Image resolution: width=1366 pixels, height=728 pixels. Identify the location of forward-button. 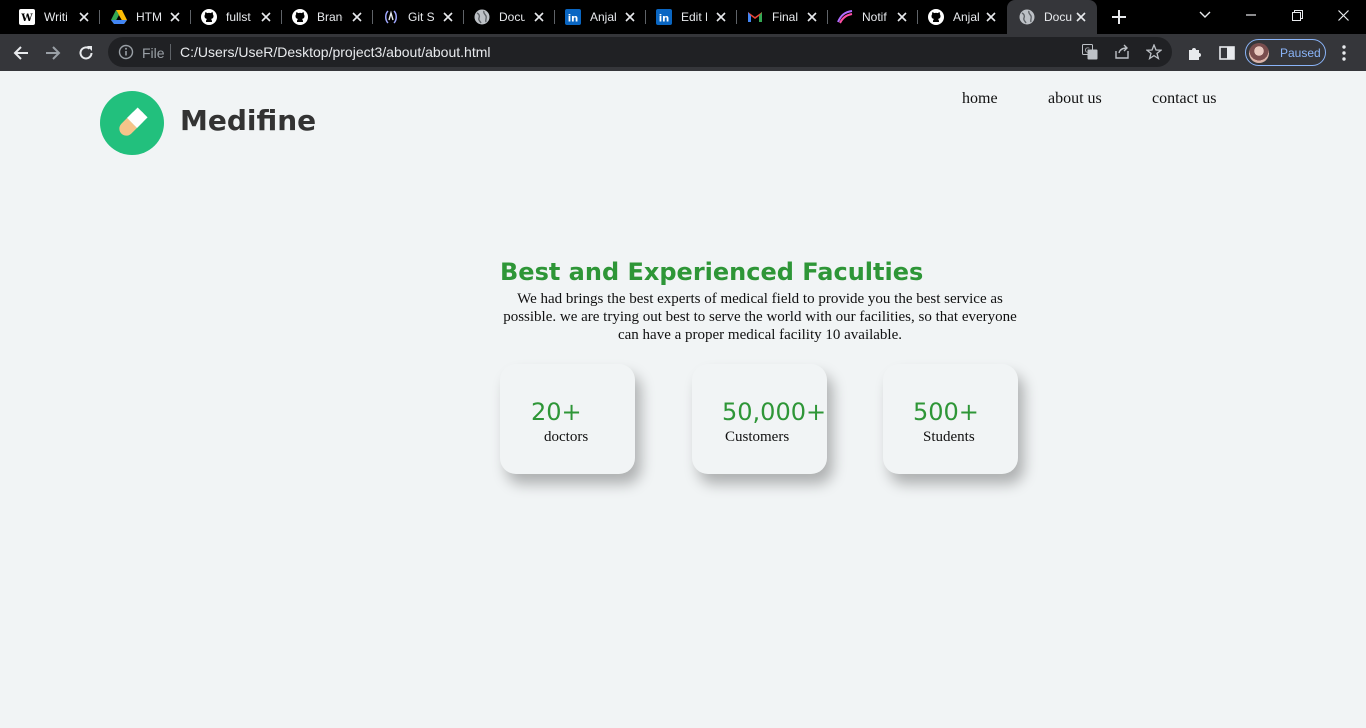
(53, 53).